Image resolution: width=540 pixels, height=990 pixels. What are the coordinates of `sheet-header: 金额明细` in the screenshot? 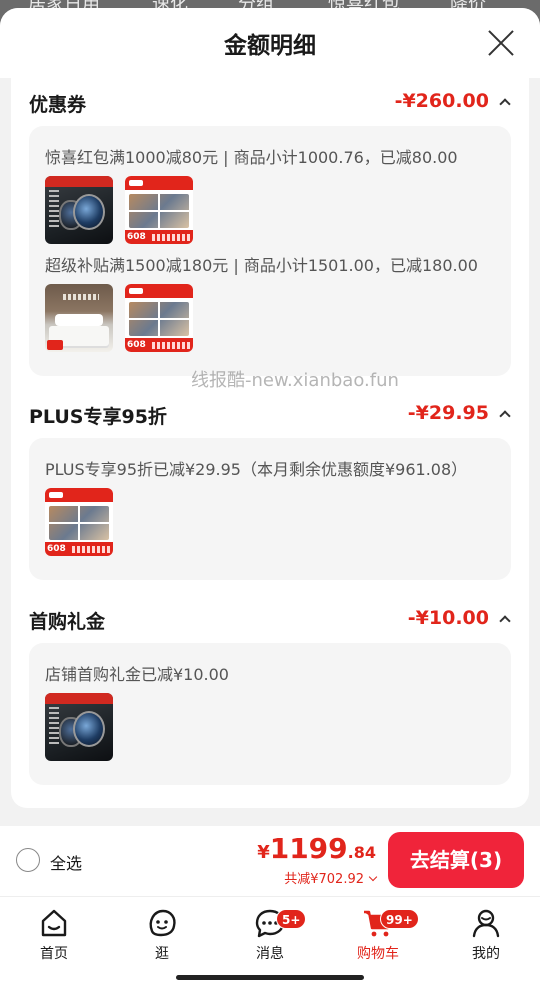 It's located at (270, 43).